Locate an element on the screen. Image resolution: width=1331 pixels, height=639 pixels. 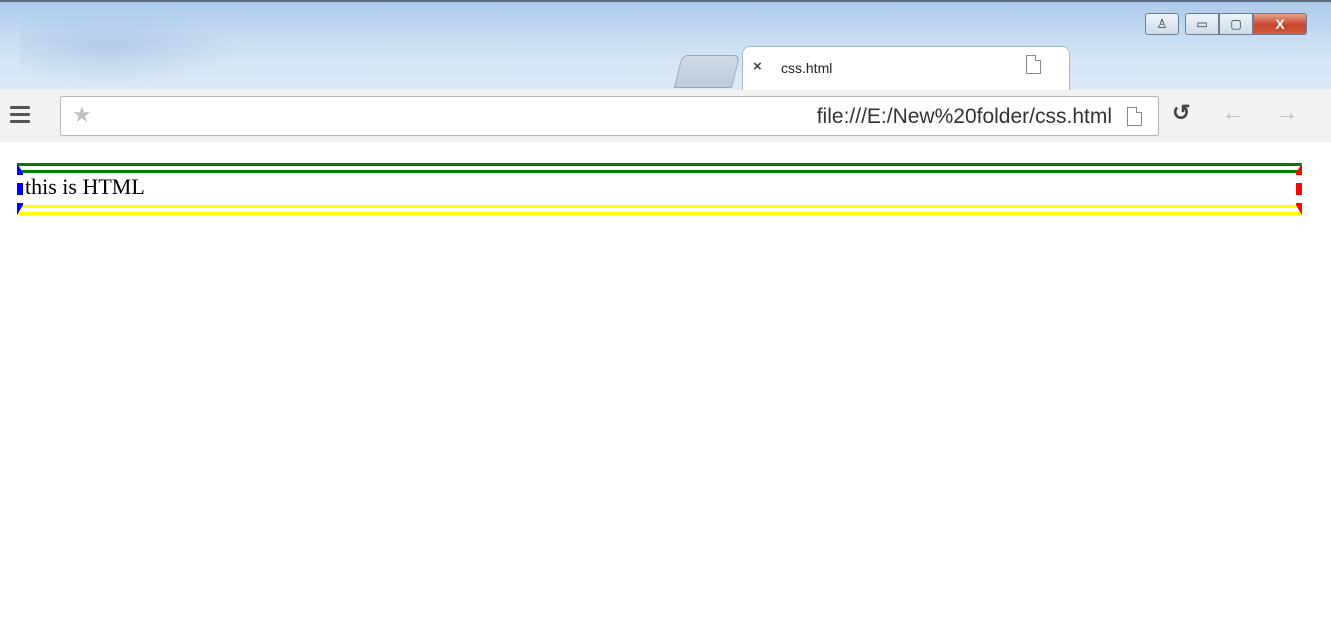
page-text: this is HTML is located at coordinates (85, 186).